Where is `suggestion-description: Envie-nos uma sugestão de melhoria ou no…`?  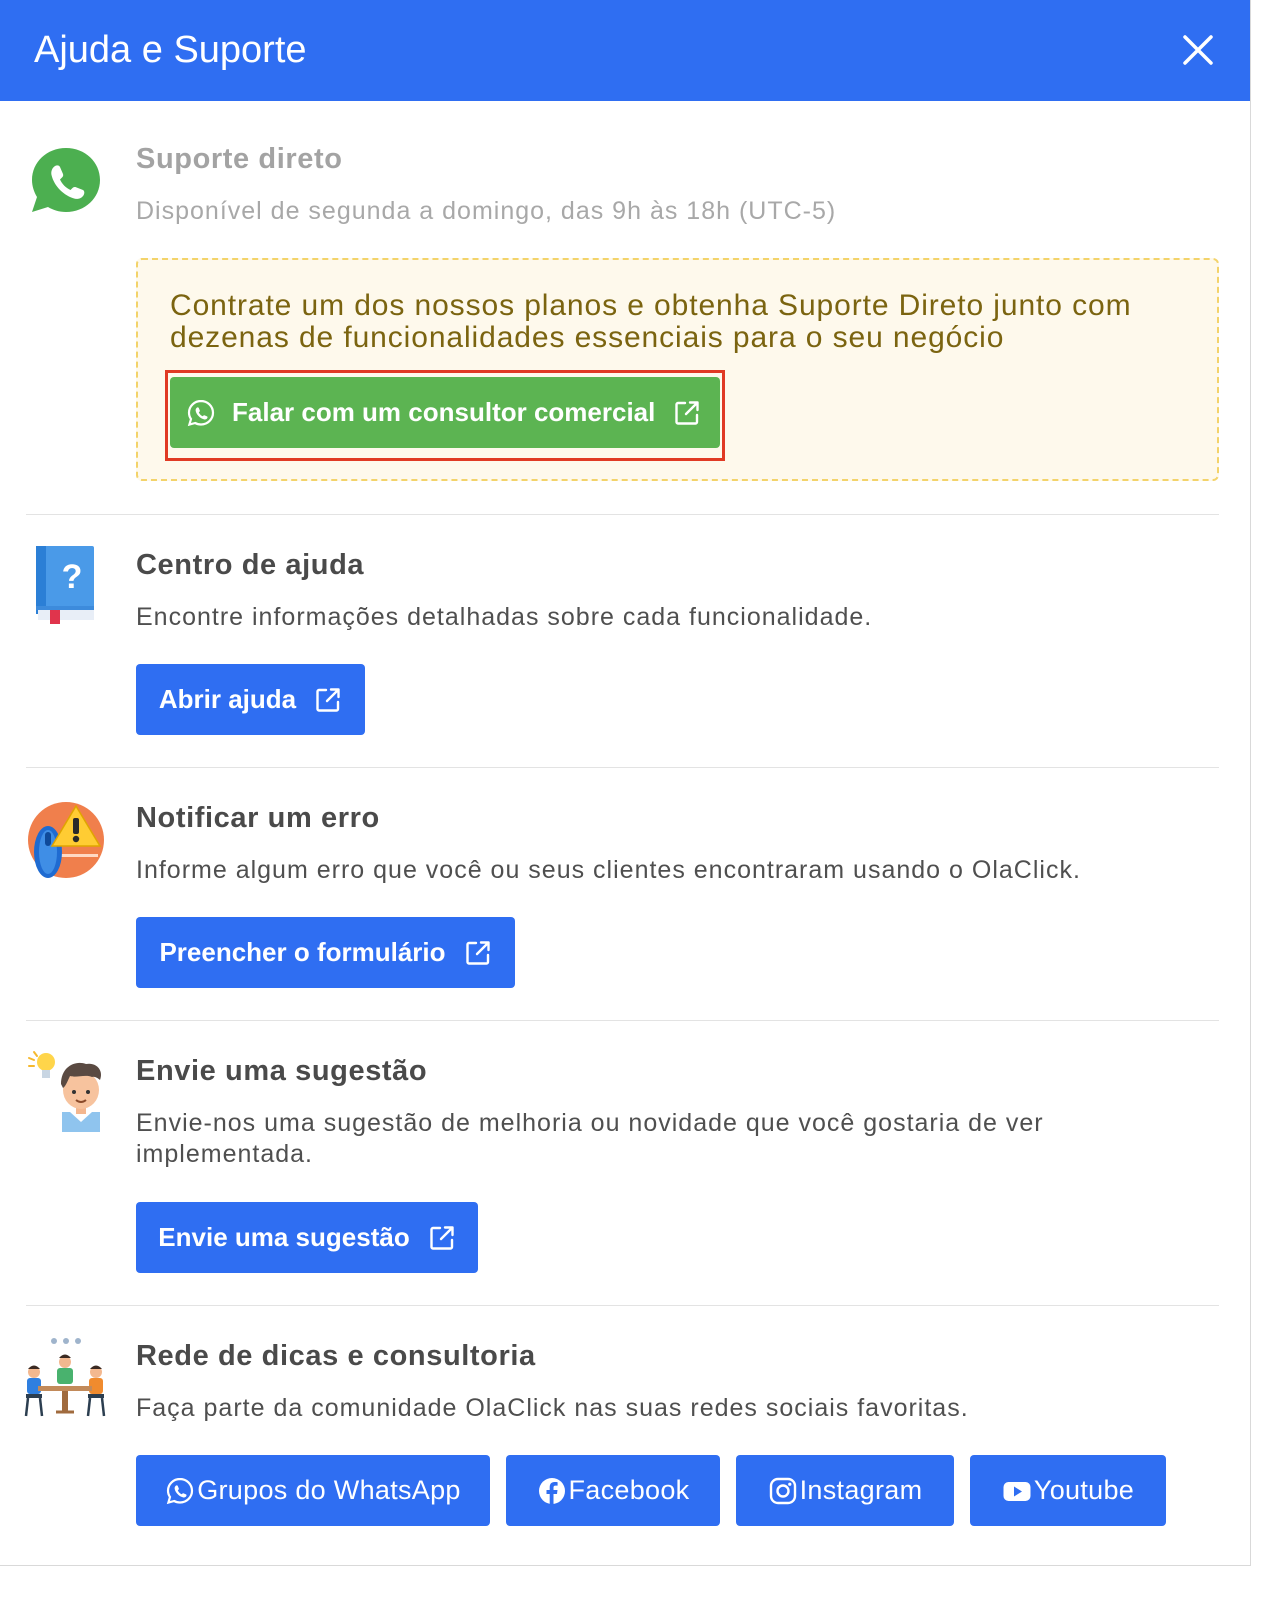 suggestion-description: Envie-nos uma sugestão de melhoria ou no… is located at coordinates (590, 1138).